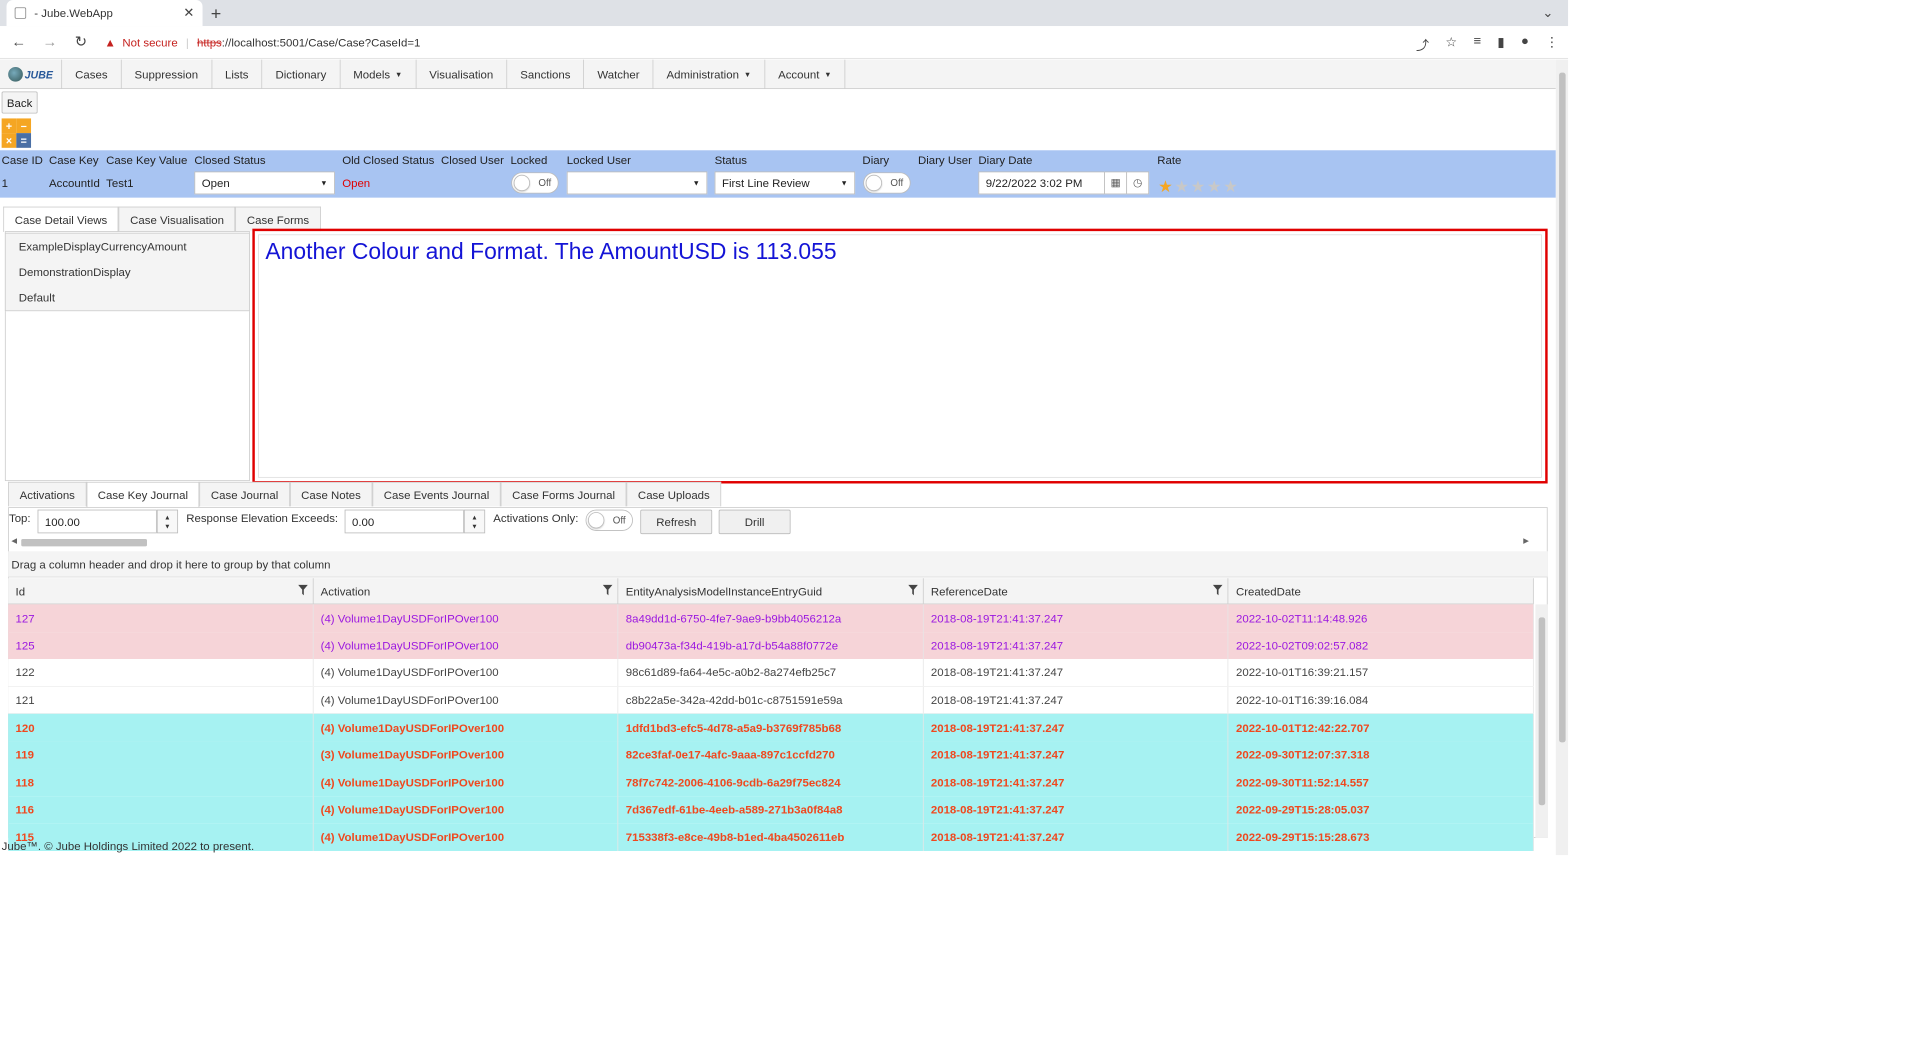 Image resolution: width=1920 pixels, height=1047 pixels. I want to click on back-arrow-icon: ←, so click(19, 41).